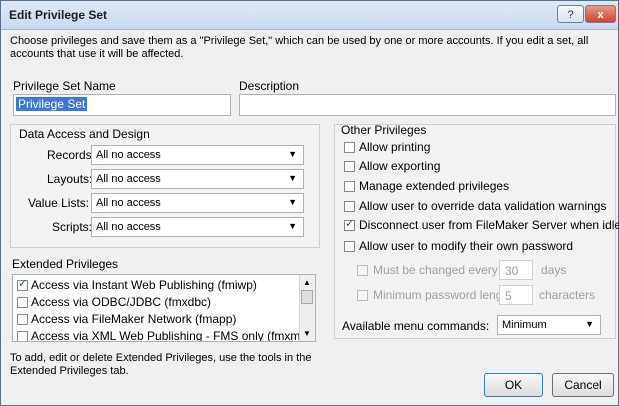 This screenshot has width=619, height=406. What do you see at coordinates (349, 224) in the screenshot?
I see `disconnect-idle-checkbox` at bounding box center [349, 224].